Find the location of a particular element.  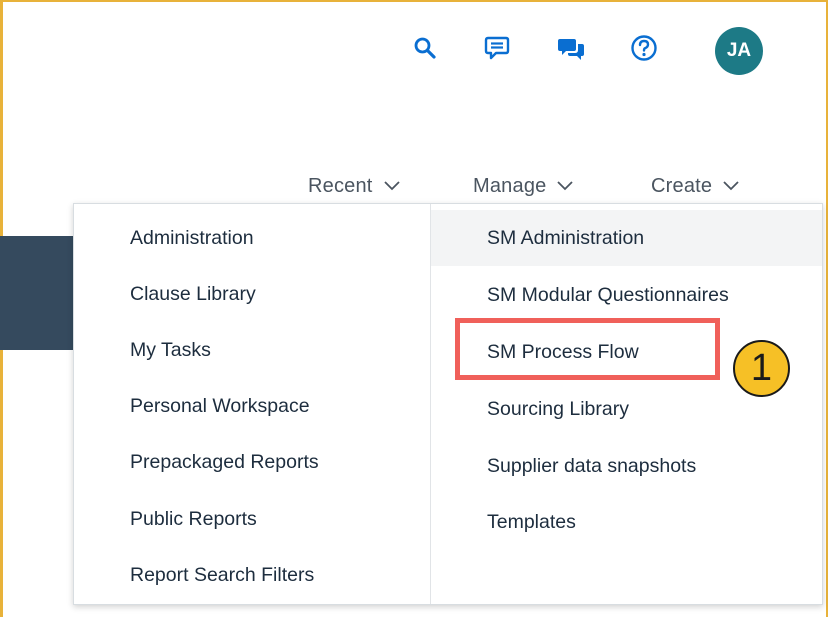

nav-create-menu: Create is located at coordinates (695, 186).